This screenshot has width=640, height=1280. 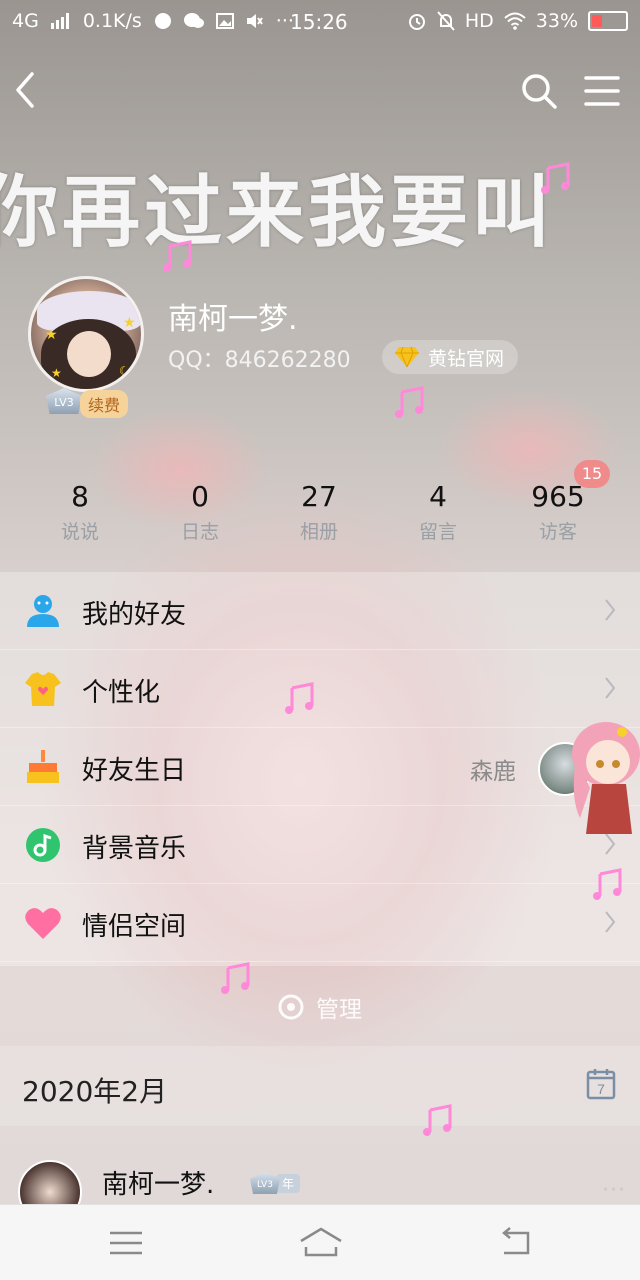 What do you see at coordinates (320, 689) in the screenshot?
I see `menu-item-personalize: 个性化` at bounding box center [320, 689].